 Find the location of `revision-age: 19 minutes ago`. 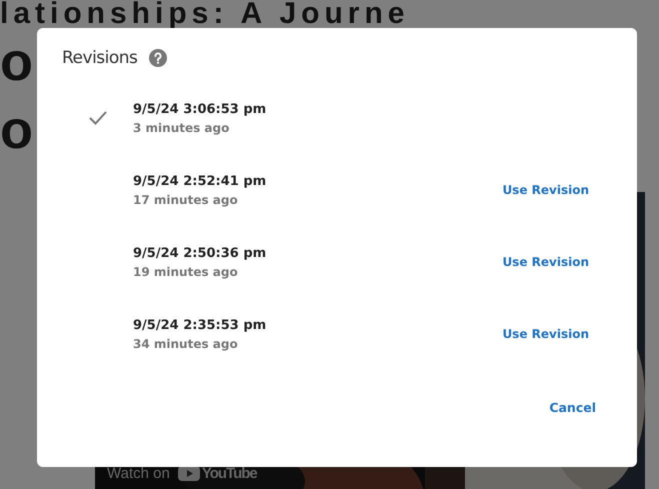

revision-age: 19 minutes ago is located at coordinates (186, 271).